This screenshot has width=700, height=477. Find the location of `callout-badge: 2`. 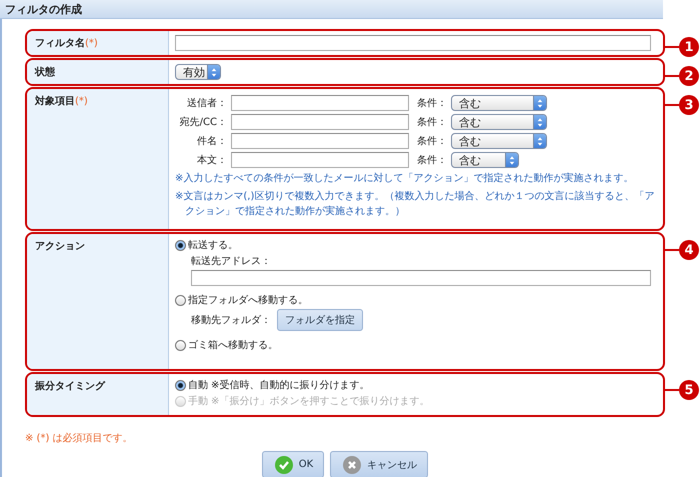

callout-badge: 2 is located at coordinates (689, 76).